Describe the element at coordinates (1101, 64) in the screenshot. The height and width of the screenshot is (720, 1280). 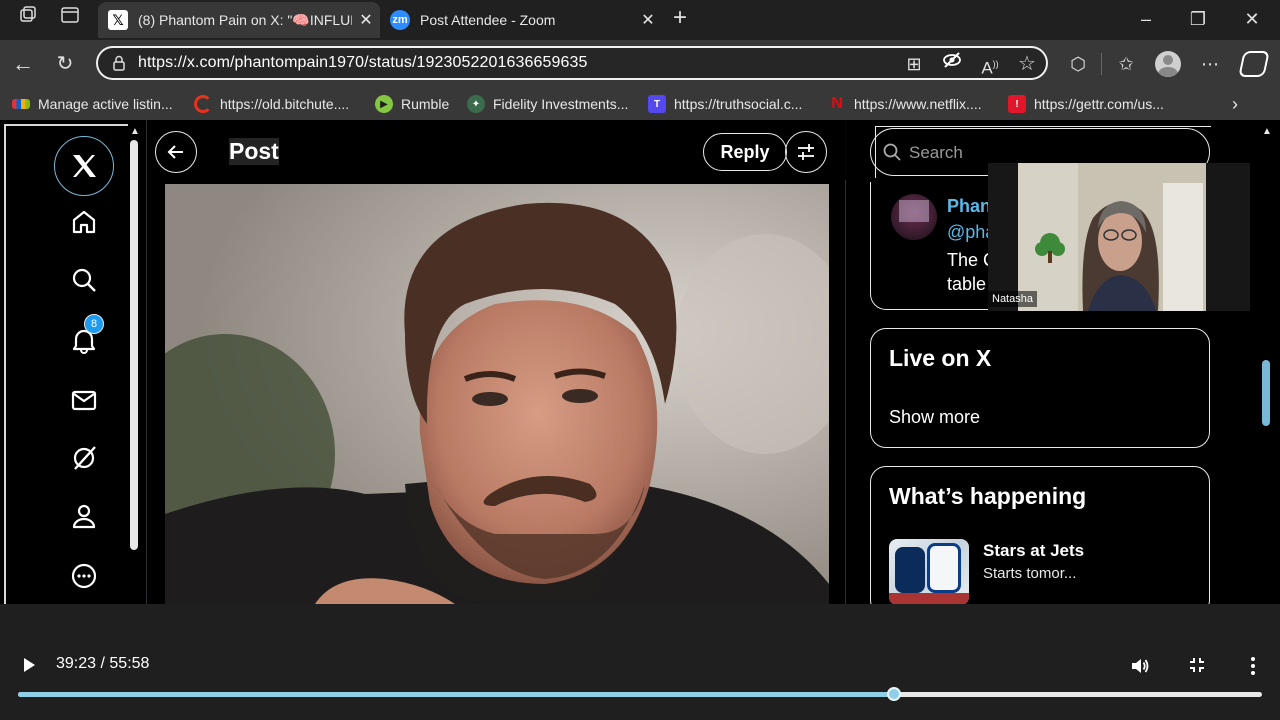
I see `toolbar-divider` at that location.